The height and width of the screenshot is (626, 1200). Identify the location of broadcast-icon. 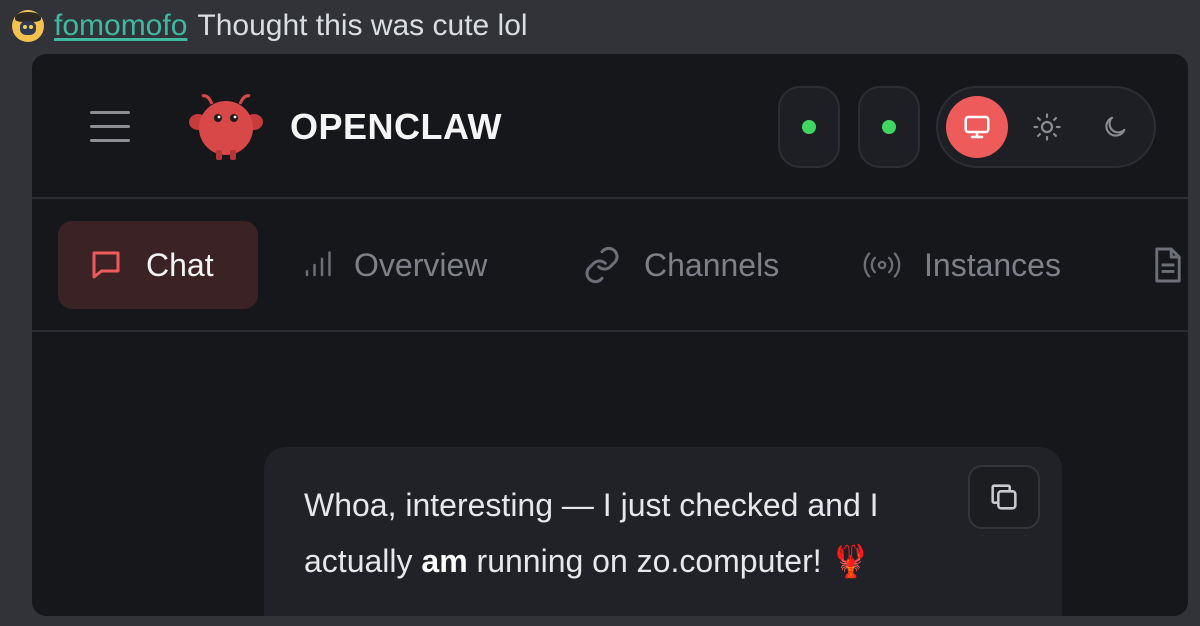
(882, 265).